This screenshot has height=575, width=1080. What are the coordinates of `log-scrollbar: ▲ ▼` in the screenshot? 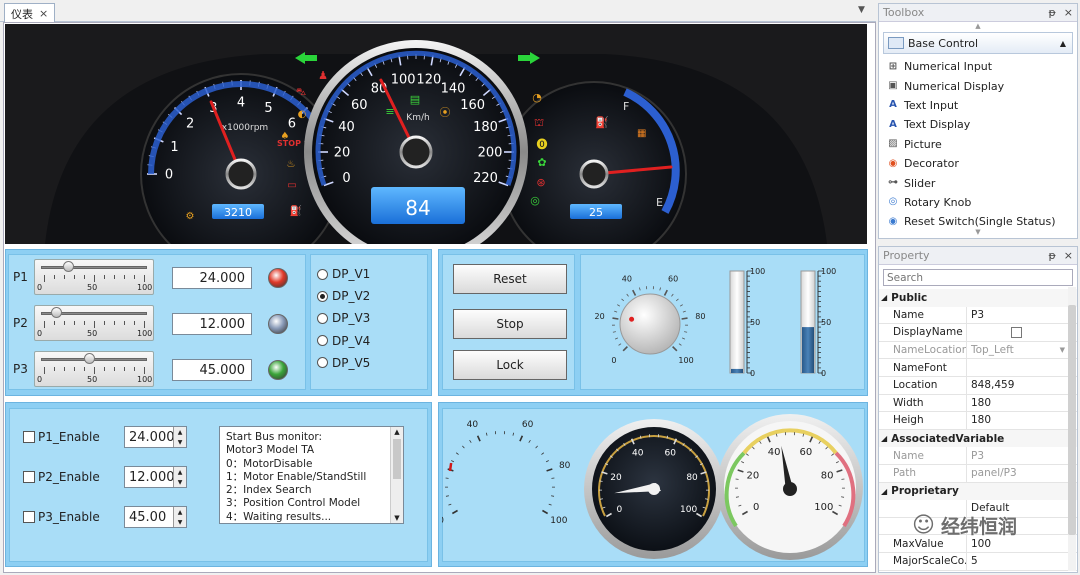 It's located at (396, 475).